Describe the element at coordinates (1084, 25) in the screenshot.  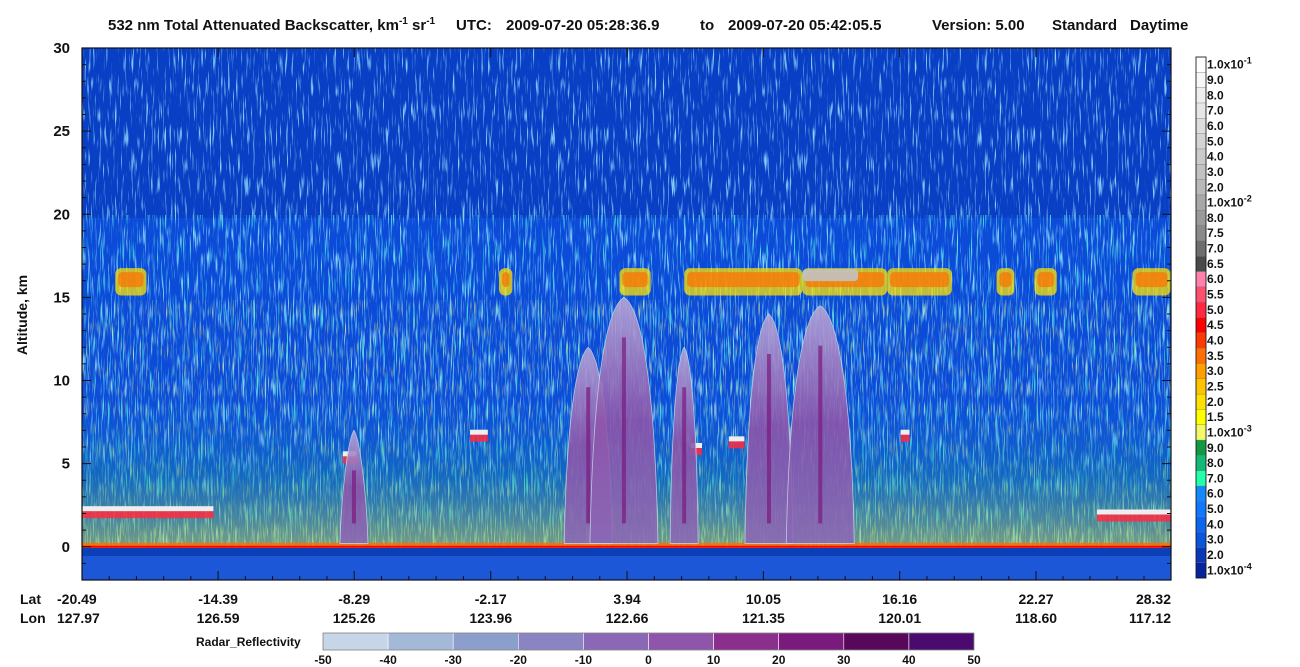
I see `product-label: Standard` at that location.